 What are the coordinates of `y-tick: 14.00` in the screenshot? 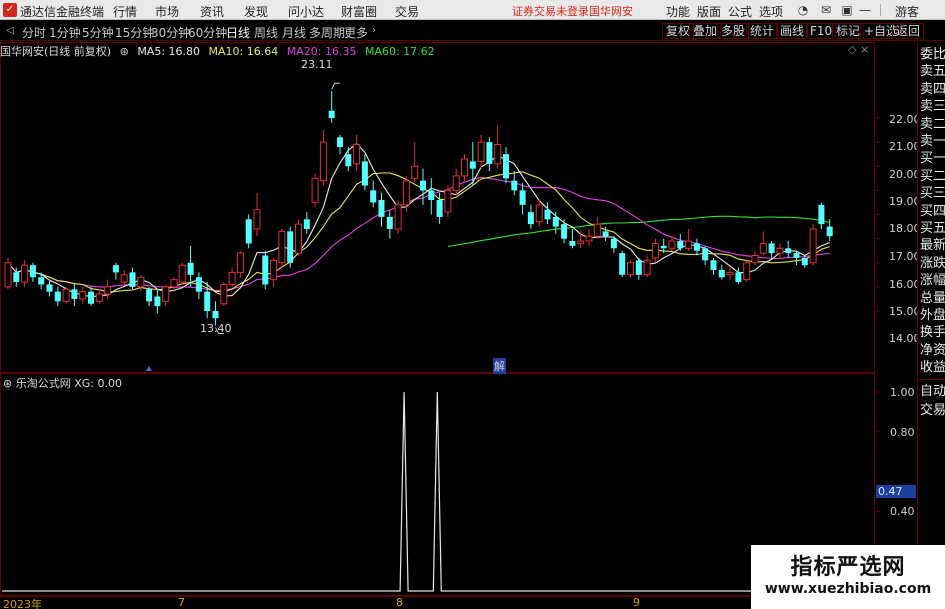 It's located at (905, 338).